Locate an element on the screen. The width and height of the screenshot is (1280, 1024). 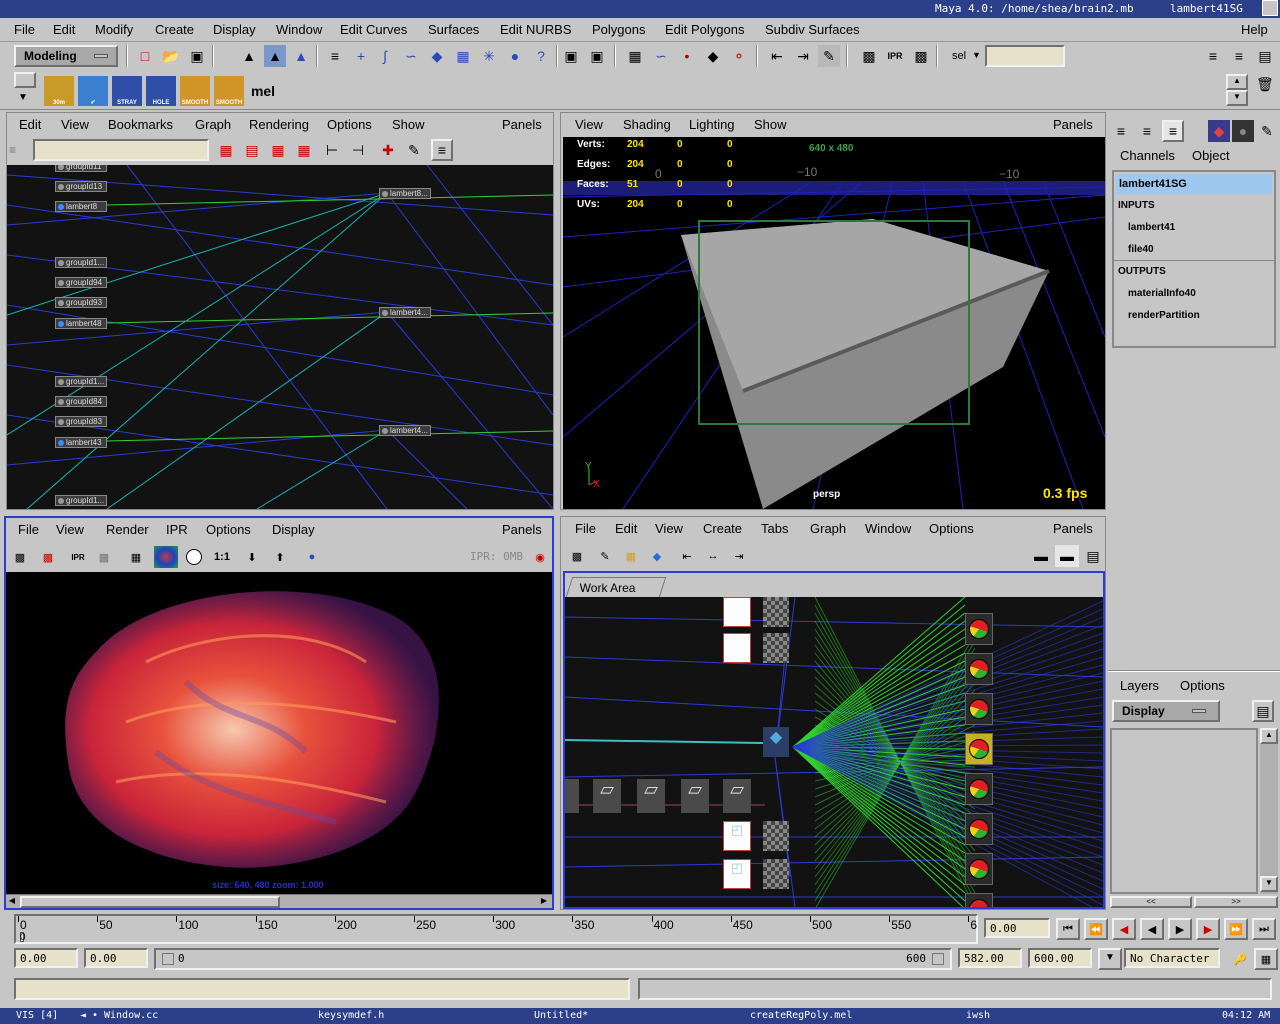
mel-command-input is located at coordinates (322, 989).